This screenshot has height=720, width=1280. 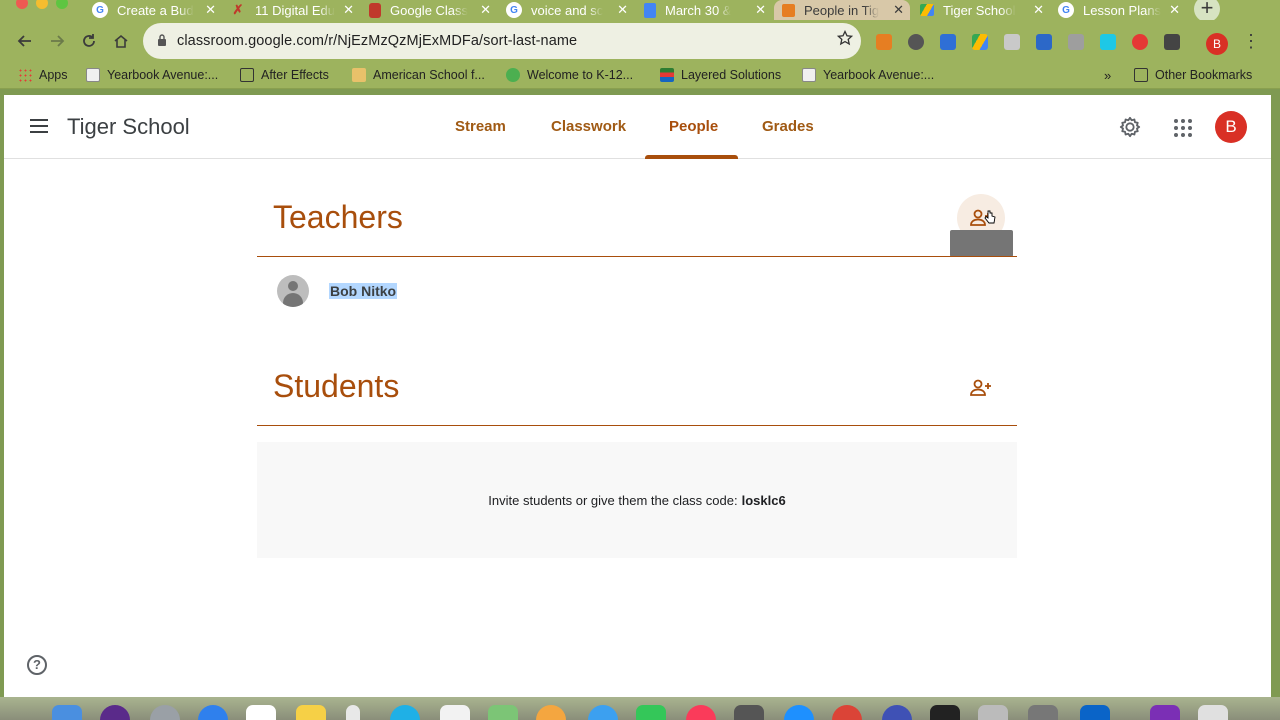 What do you see at coordinates (405, 712) in the screenshot?
I see `skype-icon` at bounding box center [405, 712].